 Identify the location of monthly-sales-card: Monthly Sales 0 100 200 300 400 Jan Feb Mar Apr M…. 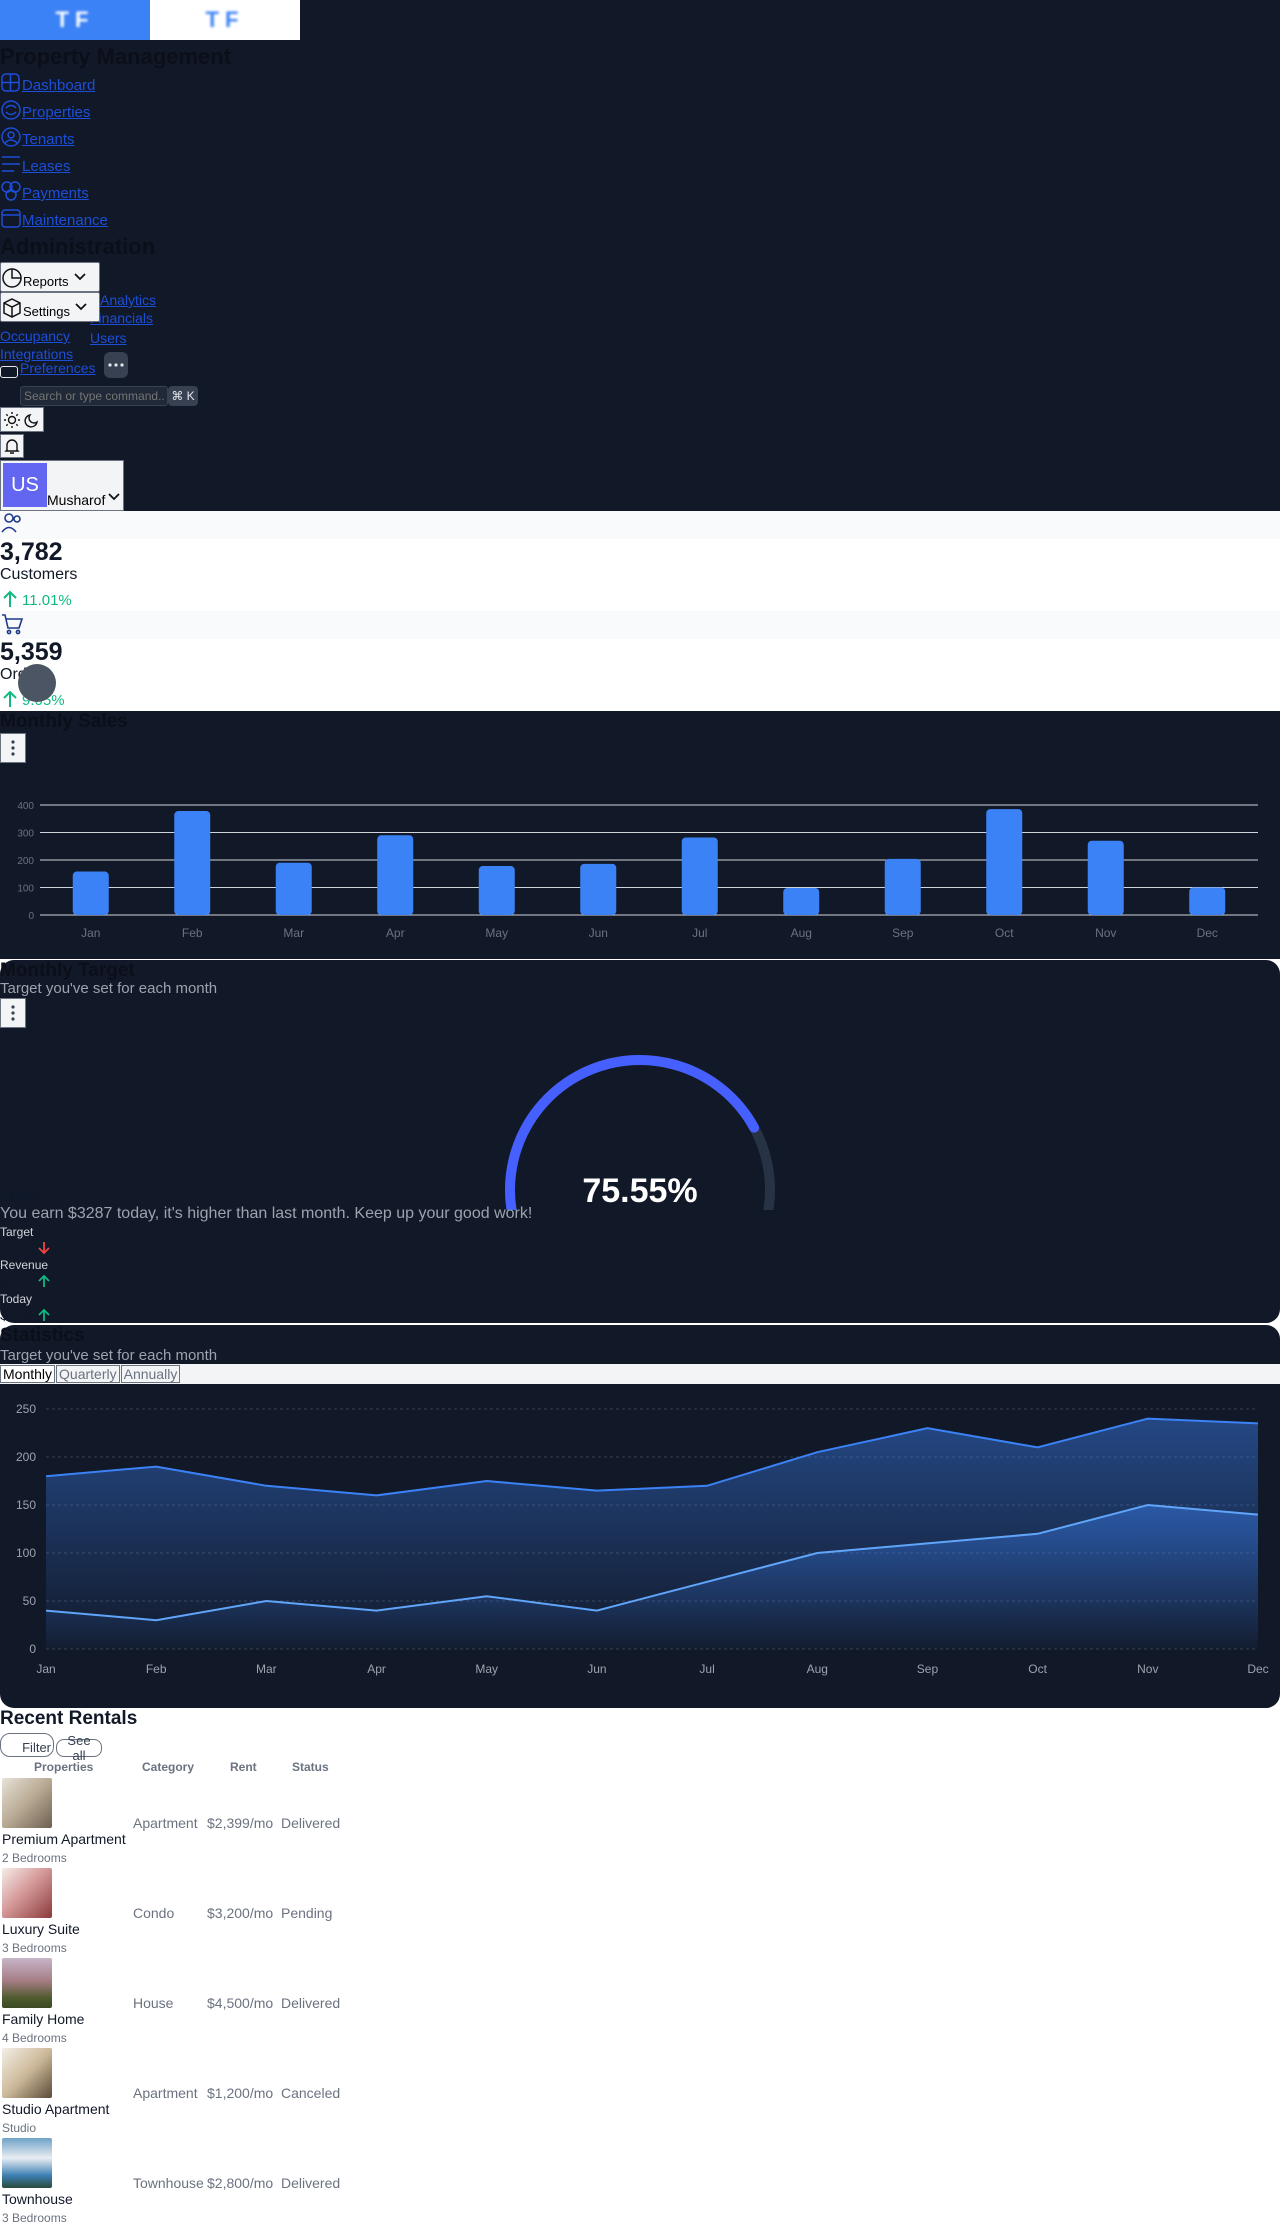
(640, 835).